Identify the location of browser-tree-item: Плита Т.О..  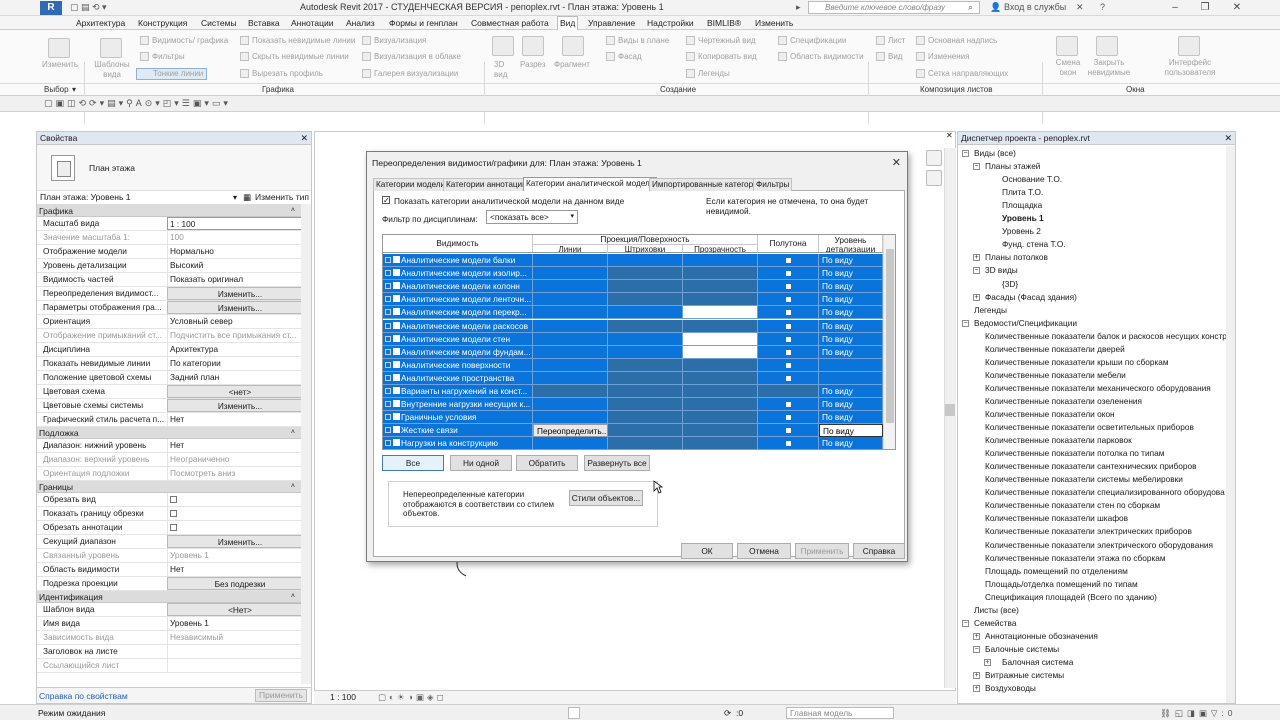
(1022, 192).